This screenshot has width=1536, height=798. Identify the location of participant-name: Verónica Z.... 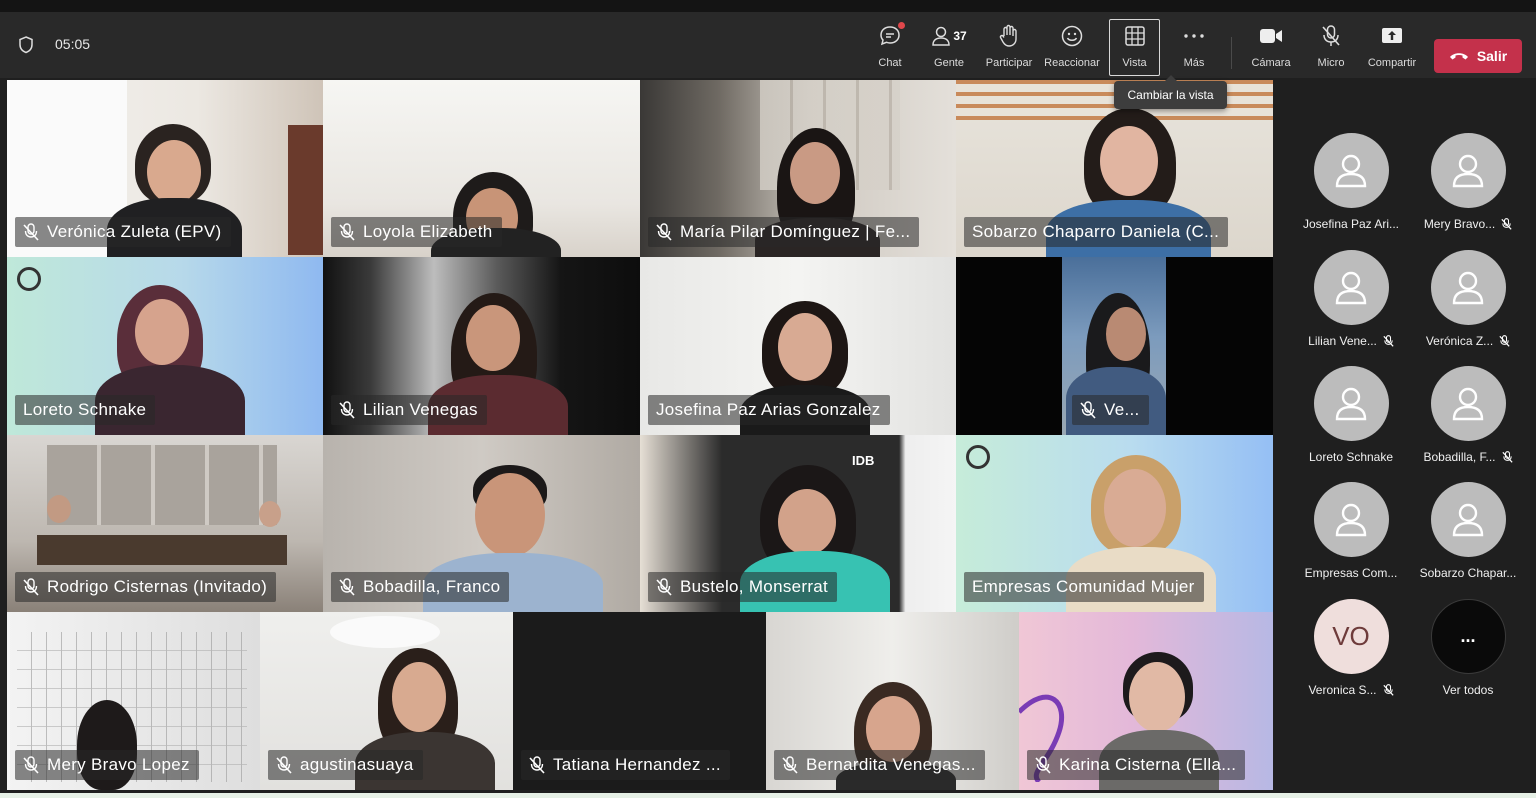
(1459, 341).